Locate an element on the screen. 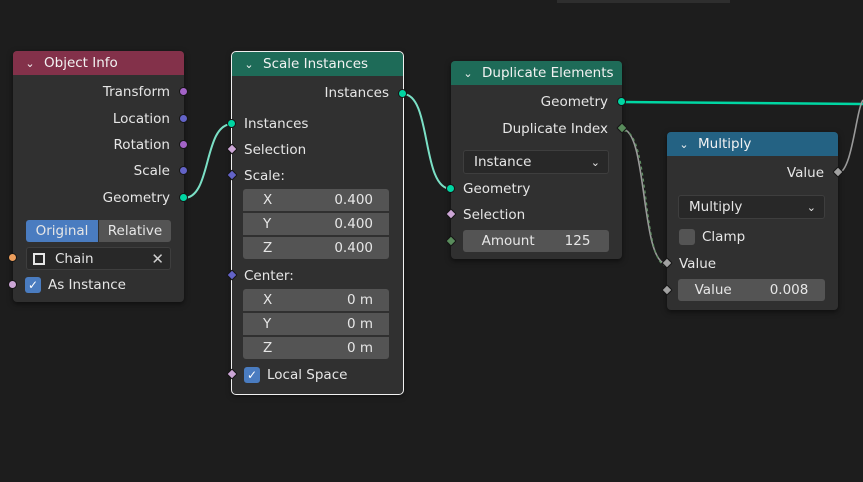 The height and width of the screenshot is (482, 863). socket-as-instance-input is located at coordinates (12, 284).